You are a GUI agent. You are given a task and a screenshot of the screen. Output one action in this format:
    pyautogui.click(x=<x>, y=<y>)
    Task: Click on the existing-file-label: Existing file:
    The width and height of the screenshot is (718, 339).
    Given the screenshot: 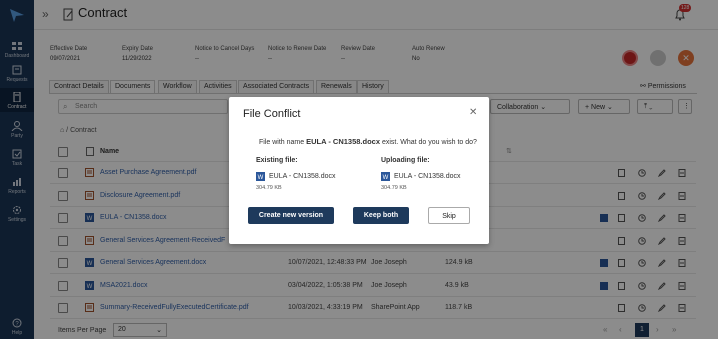 What is the action you would take?
    pyautogui.click(x=277, y=160)
    